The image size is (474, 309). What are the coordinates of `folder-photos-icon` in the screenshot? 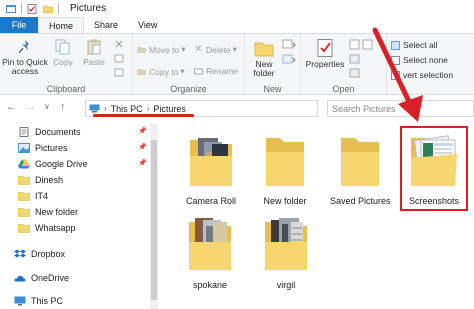 It's located at (286, 244).